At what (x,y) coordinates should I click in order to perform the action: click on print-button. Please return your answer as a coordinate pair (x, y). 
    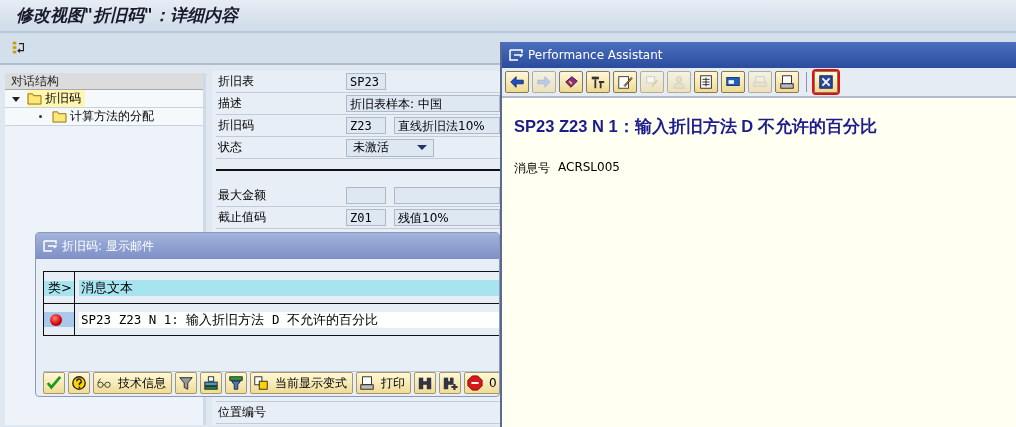
    Looking at the image, I should click on (787, 82).